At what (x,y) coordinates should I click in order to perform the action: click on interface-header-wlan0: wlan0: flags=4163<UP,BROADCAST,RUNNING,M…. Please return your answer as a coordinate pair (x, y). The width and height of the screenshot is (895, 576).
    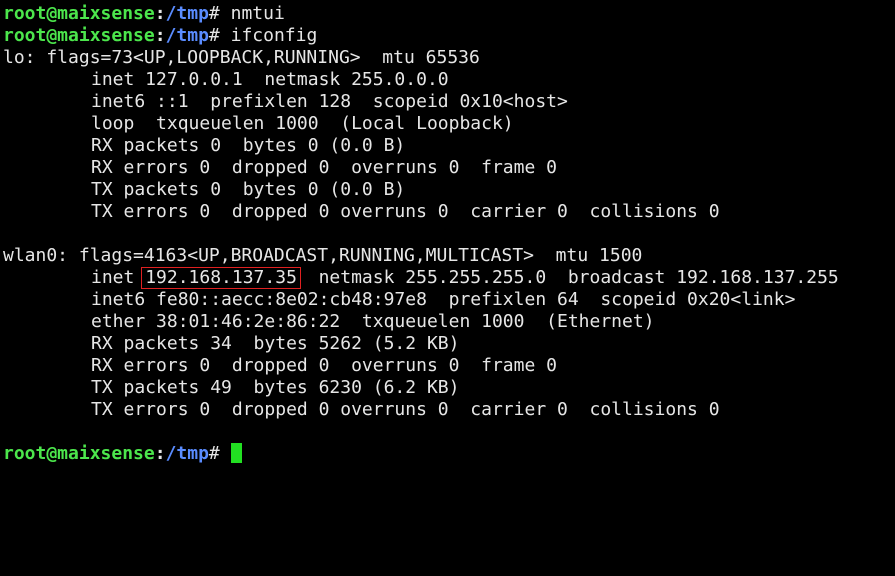
    Looking at the image, I should click on (323, 255).